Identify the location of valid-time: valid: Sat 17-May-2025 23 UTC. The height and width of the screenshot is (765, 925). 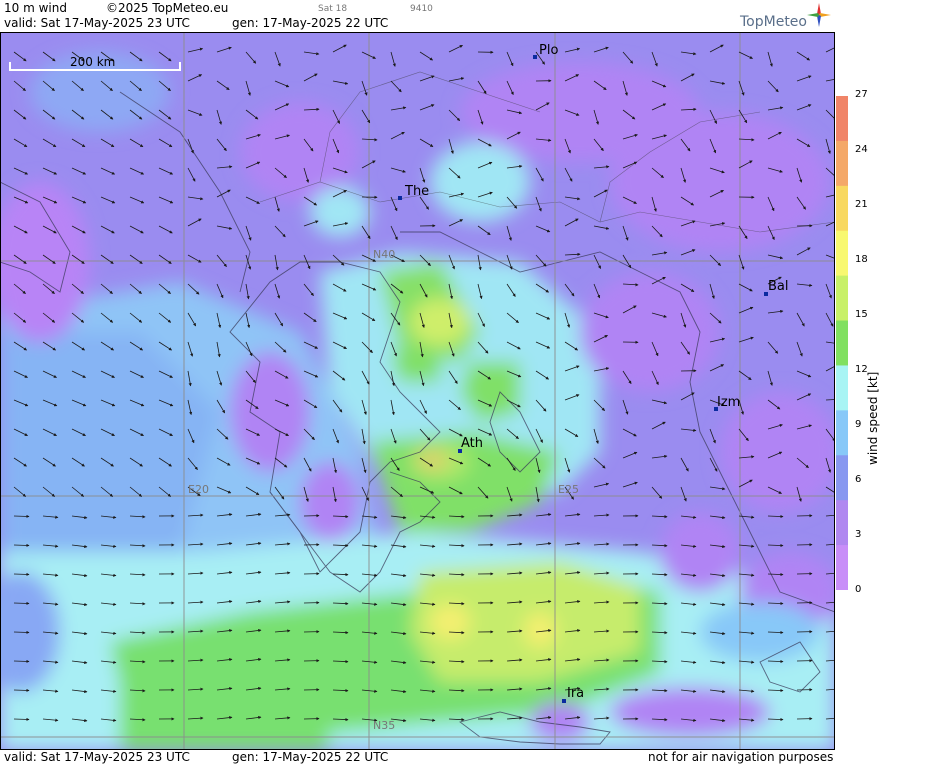
(97, 23).